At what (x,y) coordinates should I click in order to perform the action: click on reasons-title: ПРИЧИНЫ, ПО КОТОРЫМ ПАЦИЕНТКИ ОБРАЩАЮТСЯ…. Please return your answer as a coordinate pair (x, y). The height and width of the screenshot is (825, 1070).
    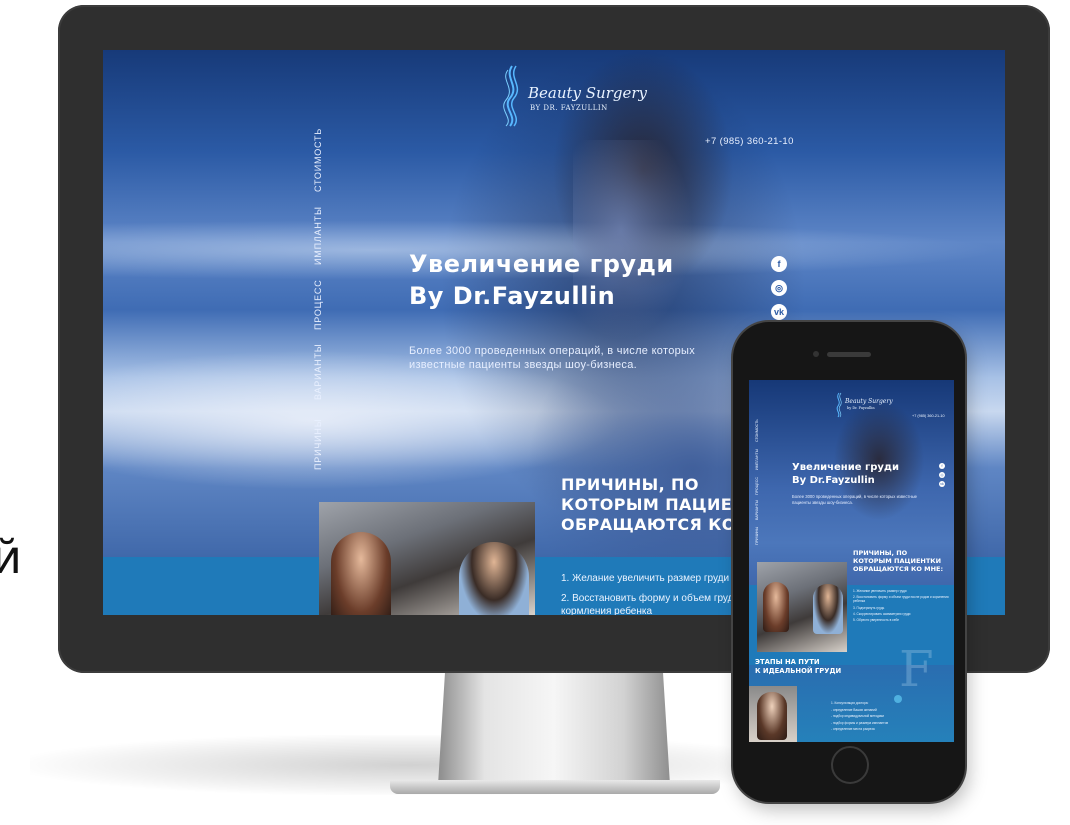
    Looking at the image, I should click on (898, 561).